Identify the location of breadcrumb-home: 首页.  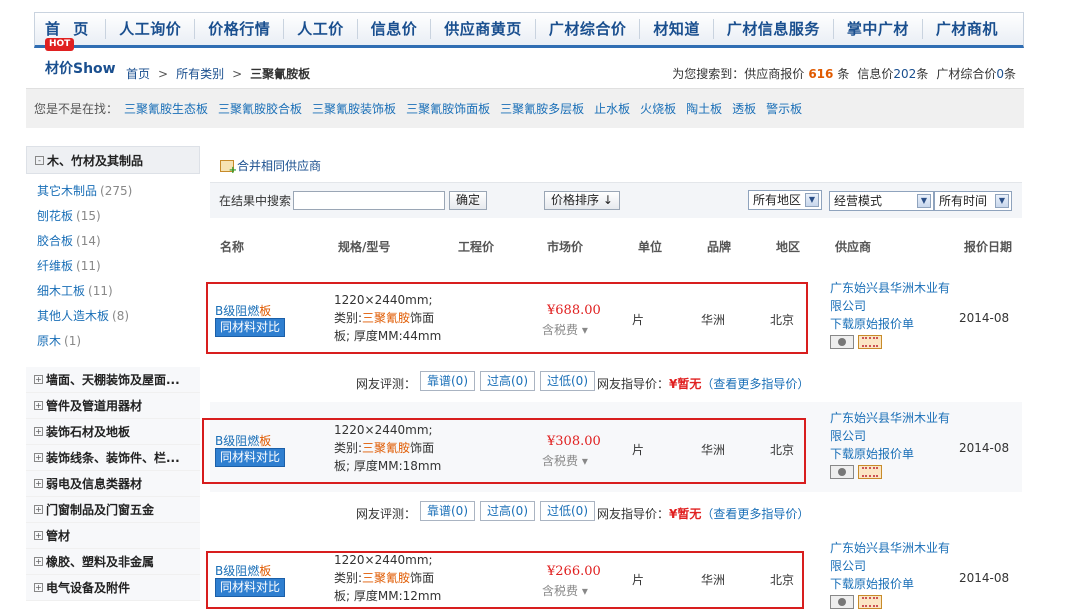
(138, 73).